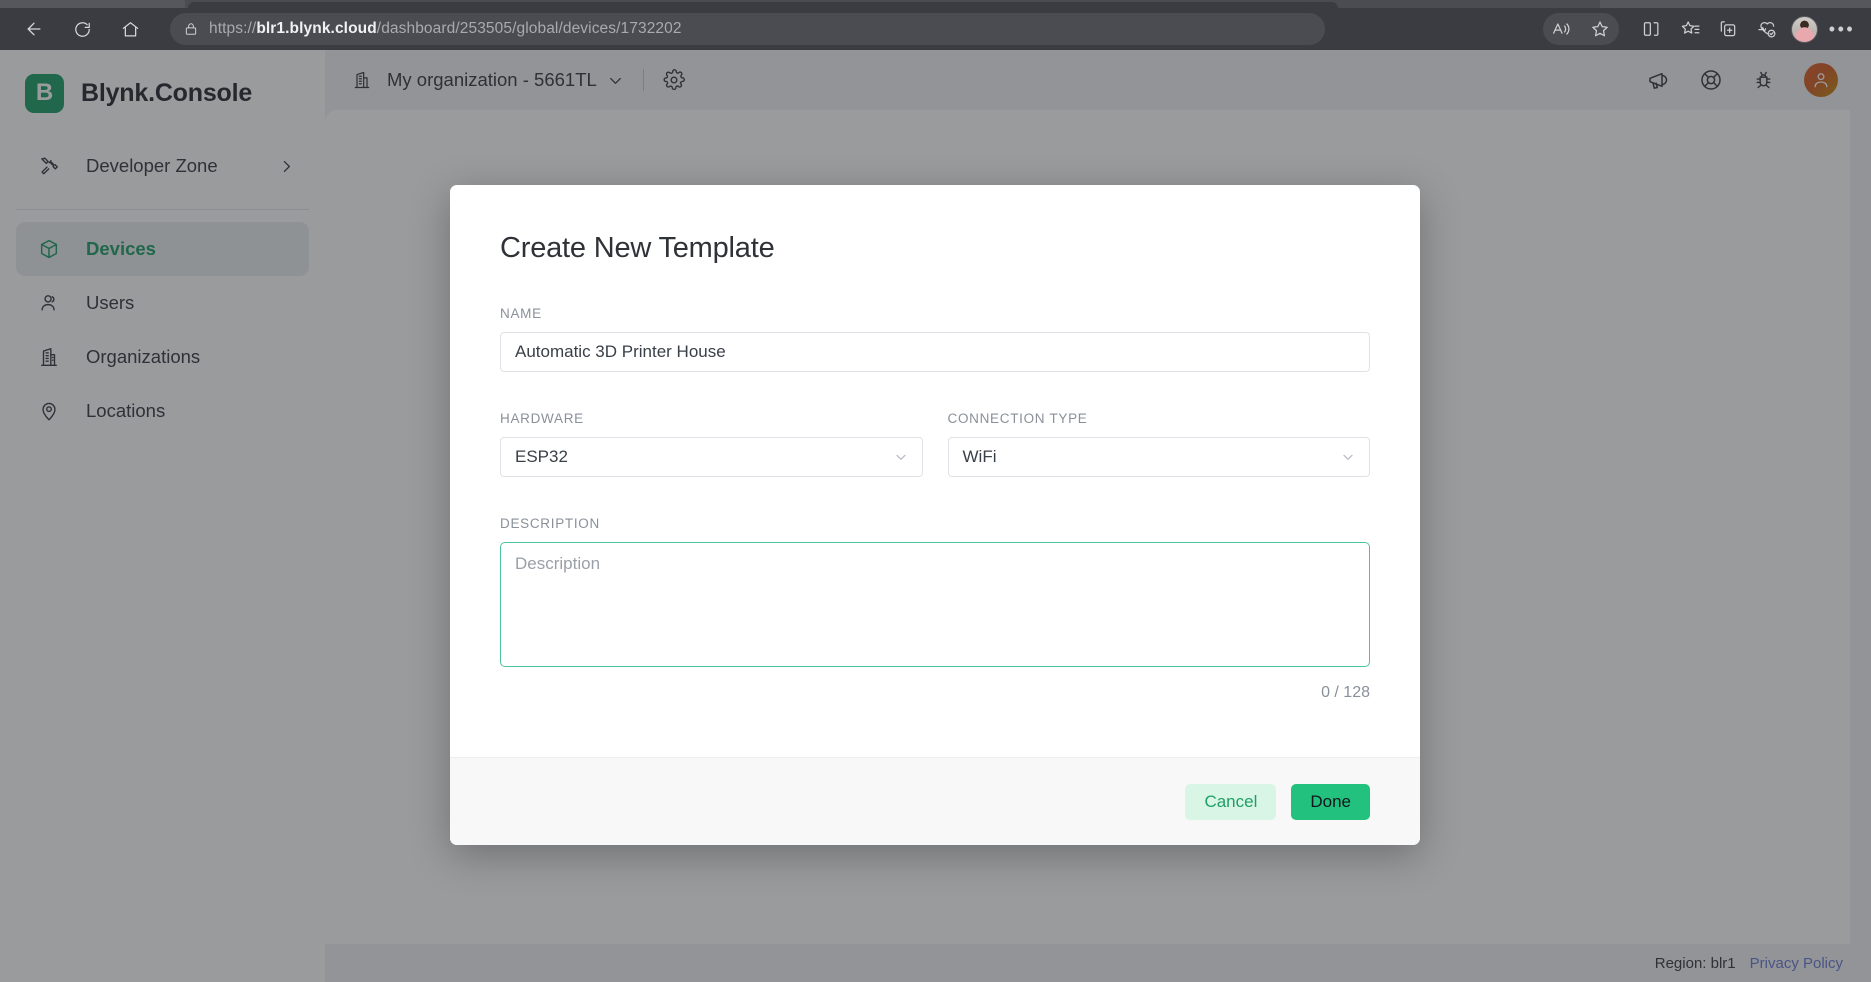 The width and height of the screenshot is (1871, 982). I want to click on split-screen-icon, so click(1652, 29).